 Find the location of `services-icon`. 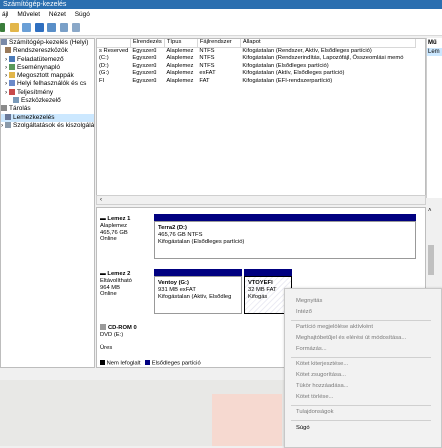

services-icon is located at coordinates (7, 124).